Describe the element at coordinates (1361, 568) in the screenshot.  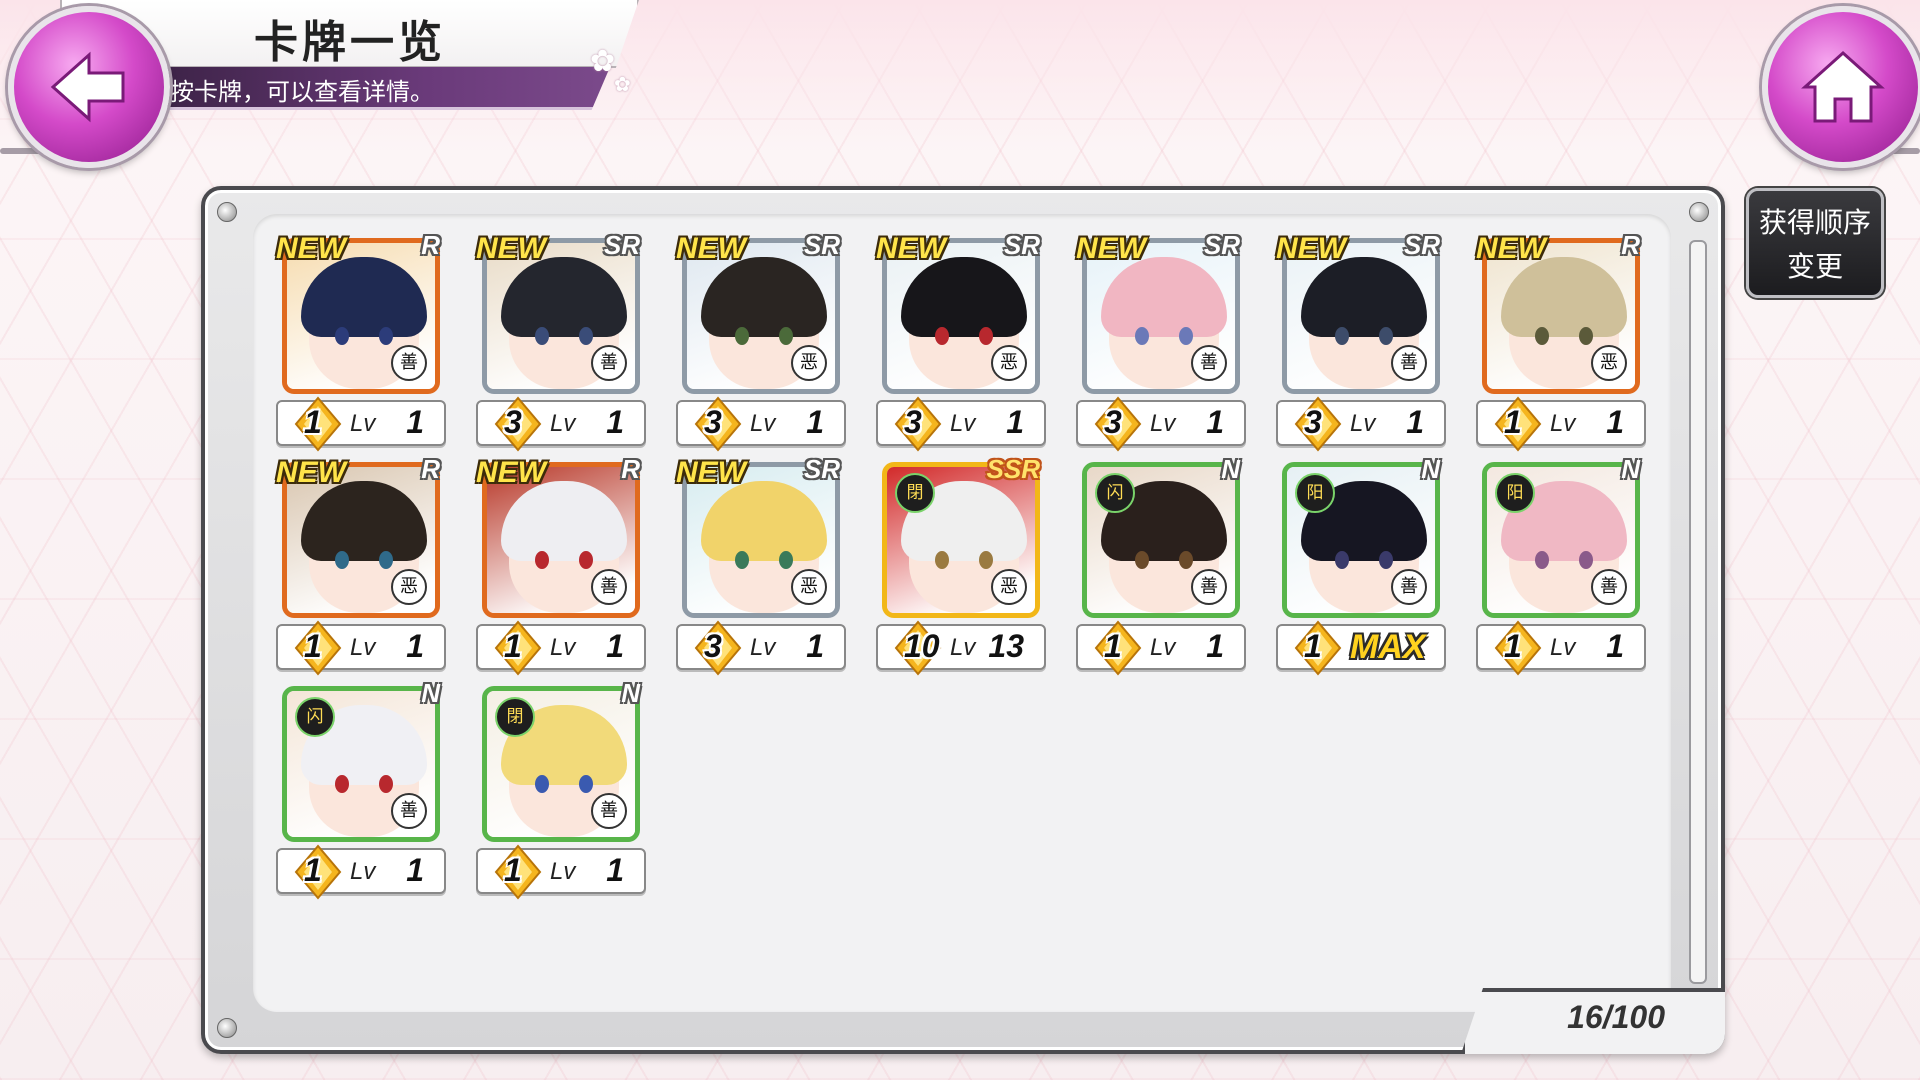
I see `card-item: 阳 善 N 1 MAX` at that location.